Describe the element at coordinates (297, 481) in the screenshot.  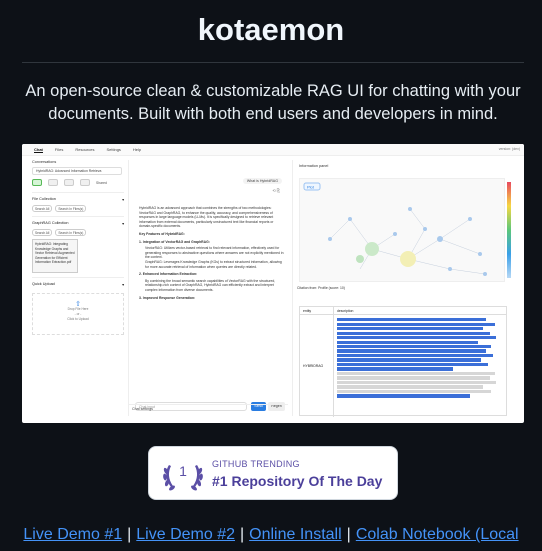
I see `badge-title: #1 Repository Of The Day` at that location.